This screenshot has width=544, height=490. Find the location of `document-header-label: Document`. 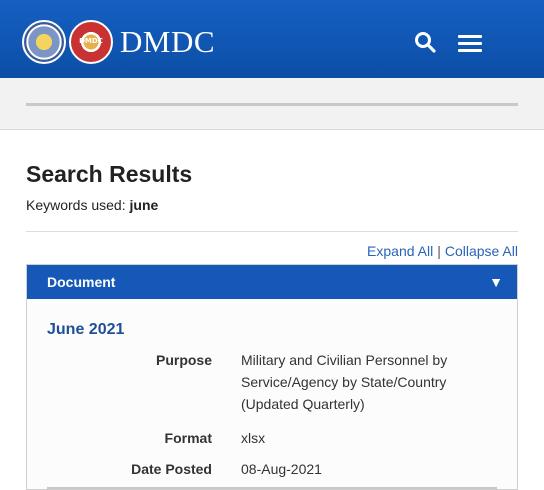

document-header-label: Document is located at coordinates (81, 282).